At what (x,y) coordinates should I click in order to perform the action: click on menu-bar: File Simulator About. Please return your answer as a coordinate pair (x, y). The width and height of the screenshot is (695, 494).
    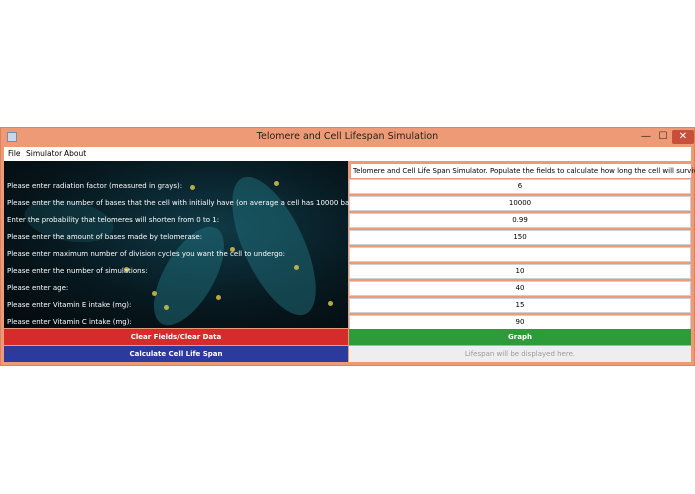
    Looking at the image, I should click on (347, 154).